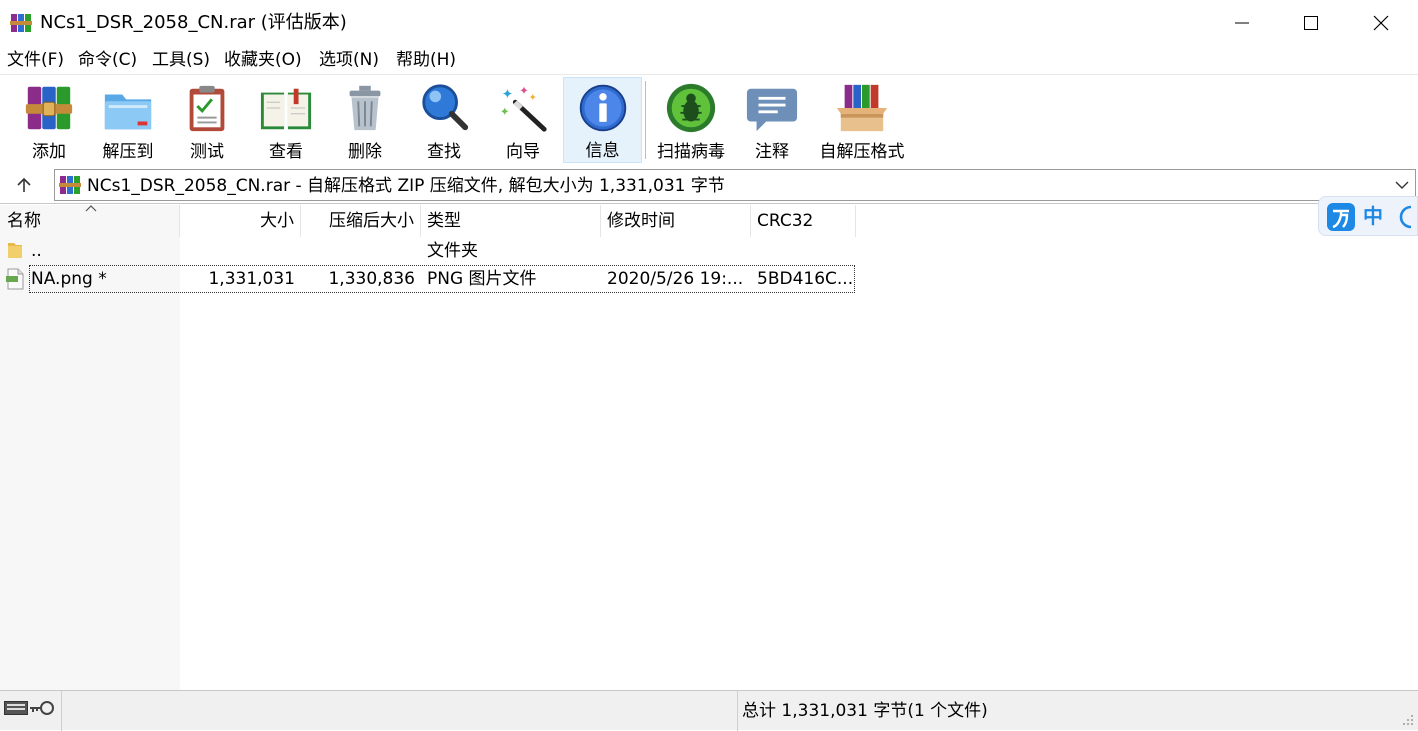  What do you see at coordinates (371, 279) in the screenshot?
I see `row-packed: 1,330,836` at bounding box center [371, 279].